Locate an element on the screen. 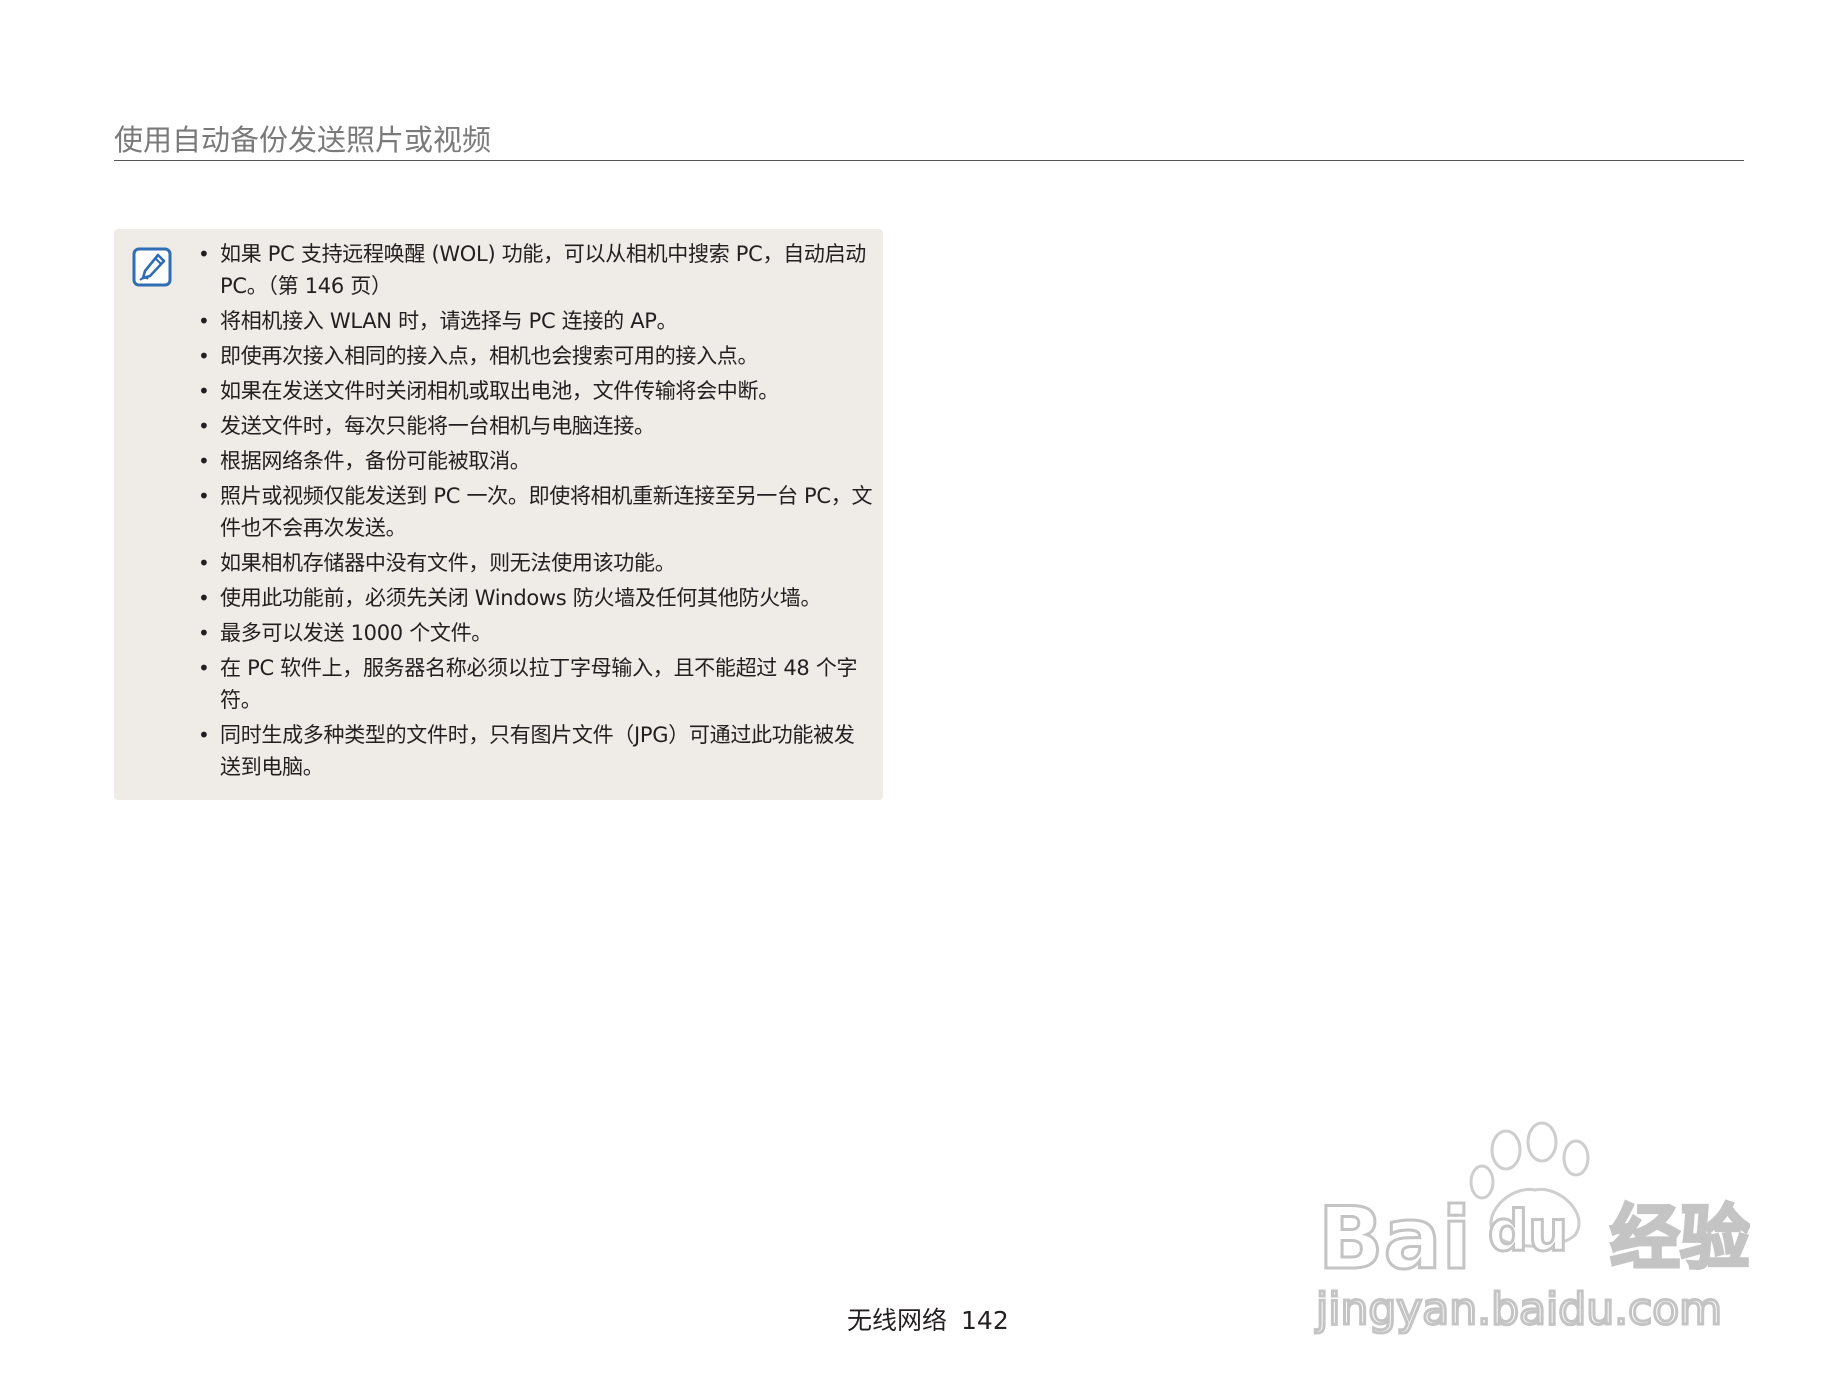  note-item-text: 即使再次接入相同的接入点，相机也会搜索可用的接入点。 is located at coordinates (489, 356).